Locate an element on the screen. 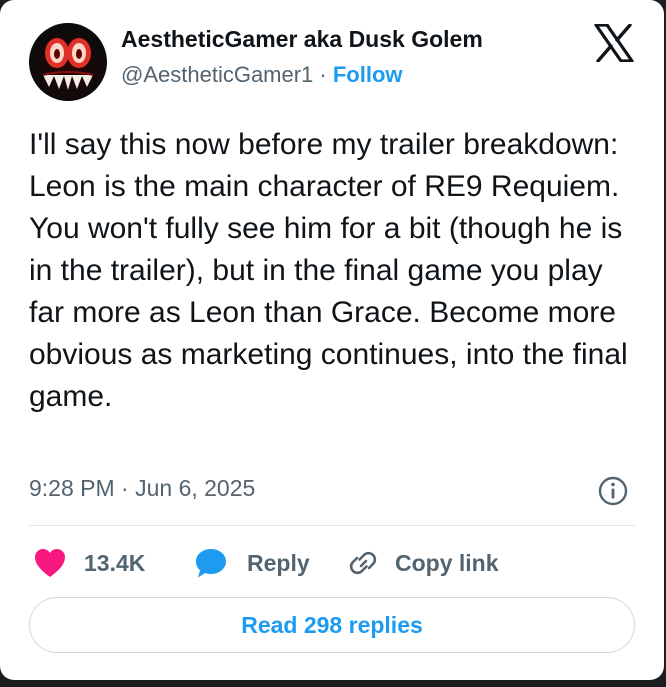  copy-link-label: Copy link is located at coordinates (447, 562).